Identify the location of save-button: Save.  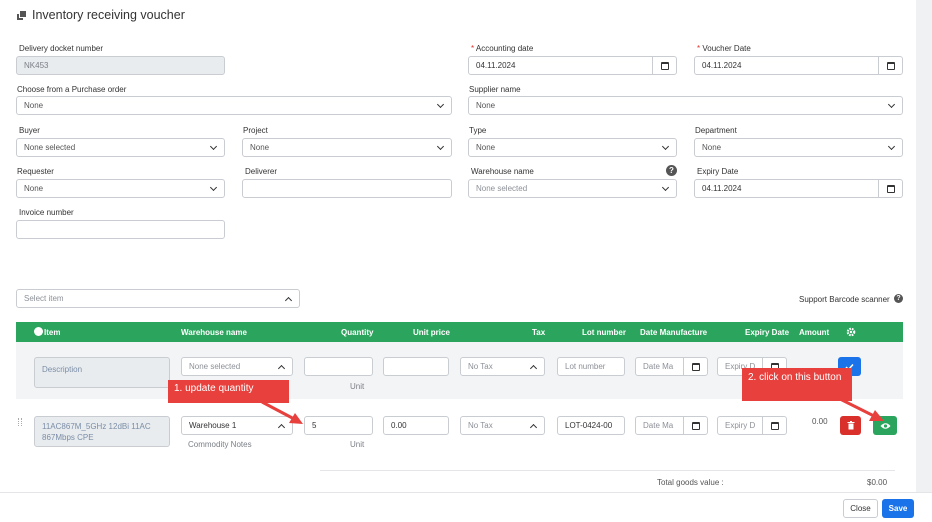
(898, 508).